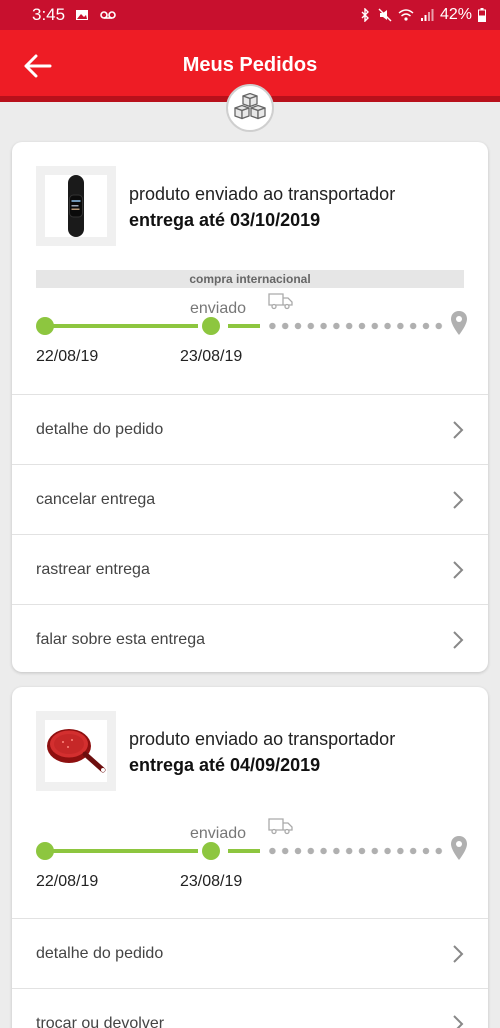 This screenshot has height=1028, width=500. I want to click on orders-badge, so click(250, 108).